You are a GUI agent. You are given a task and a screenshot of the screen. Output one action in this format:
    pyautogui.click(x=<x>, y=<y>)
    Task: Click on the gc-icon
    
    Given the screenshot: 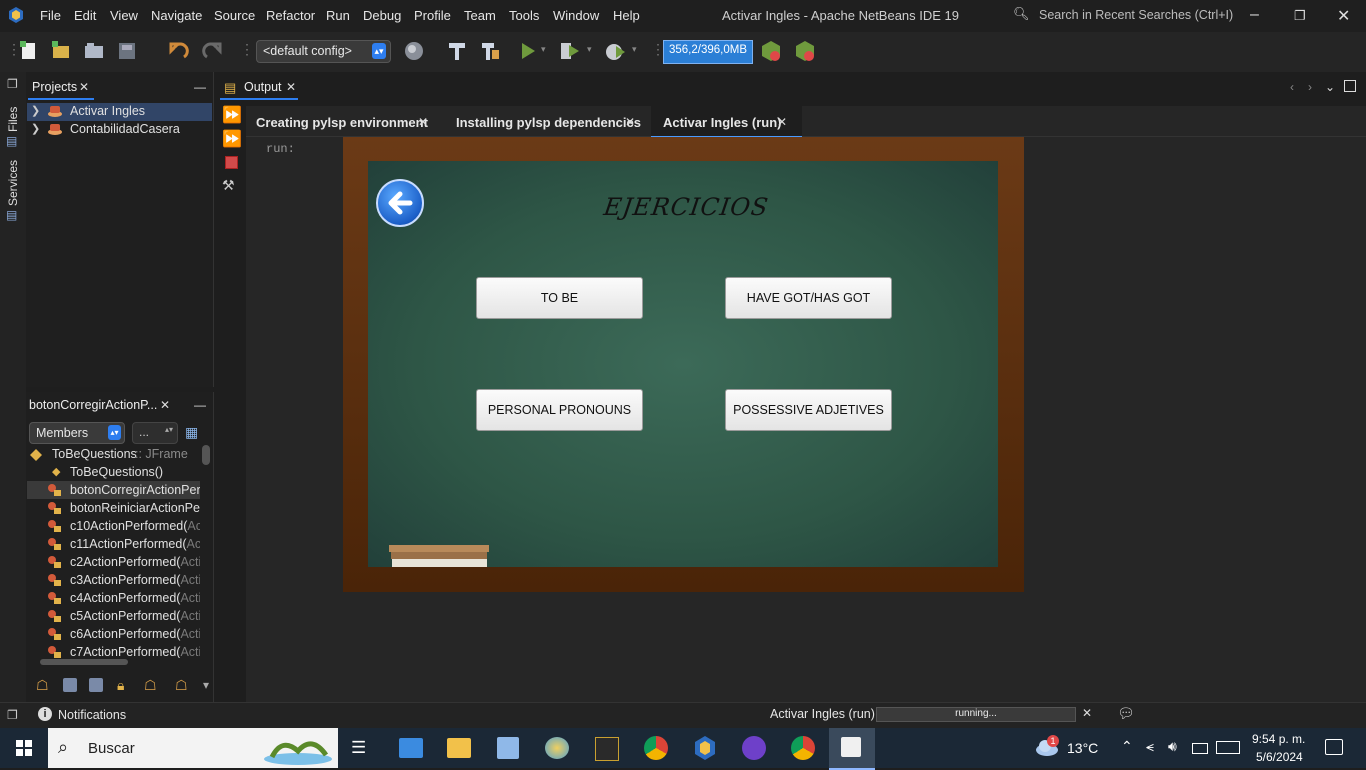 What is the action you would take?
    pyautogui.click(x=771, y=51)
    